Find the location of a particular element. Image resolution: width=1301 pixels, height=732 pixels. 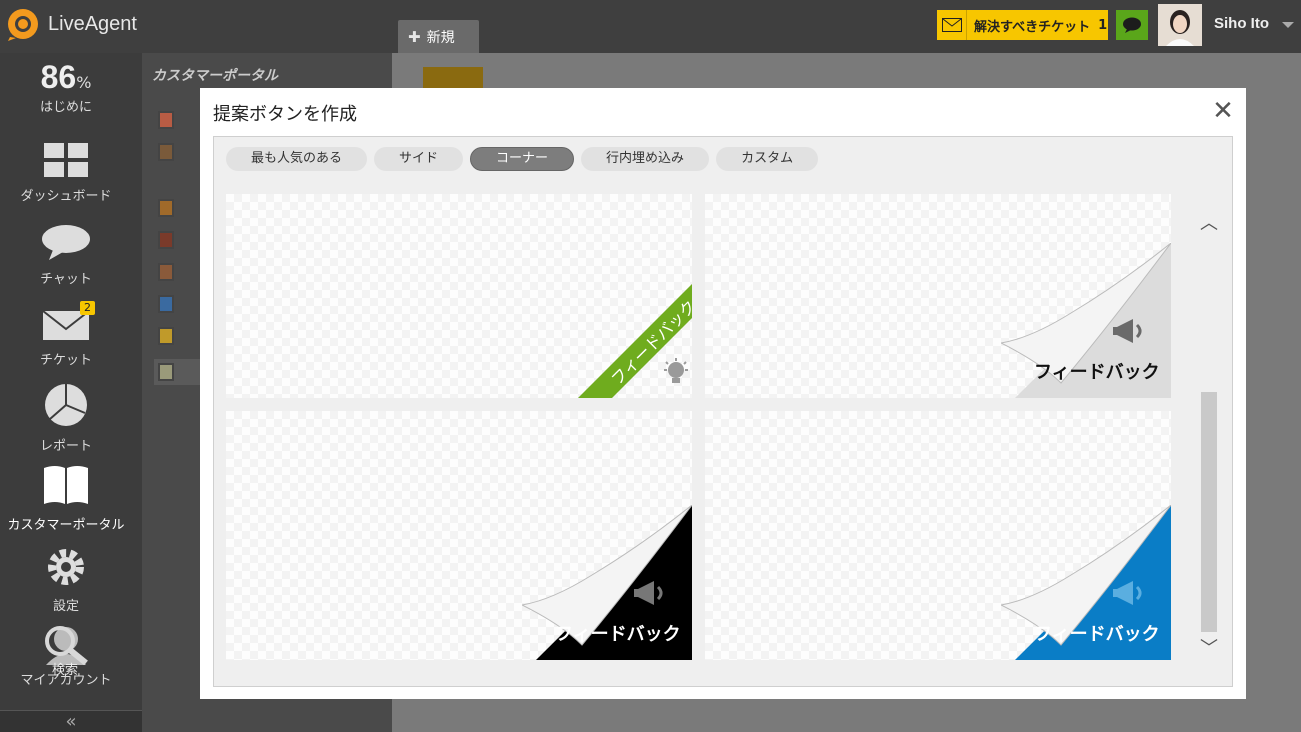

panel-title: カスタマーポータル is located at coordinates (215, 76).